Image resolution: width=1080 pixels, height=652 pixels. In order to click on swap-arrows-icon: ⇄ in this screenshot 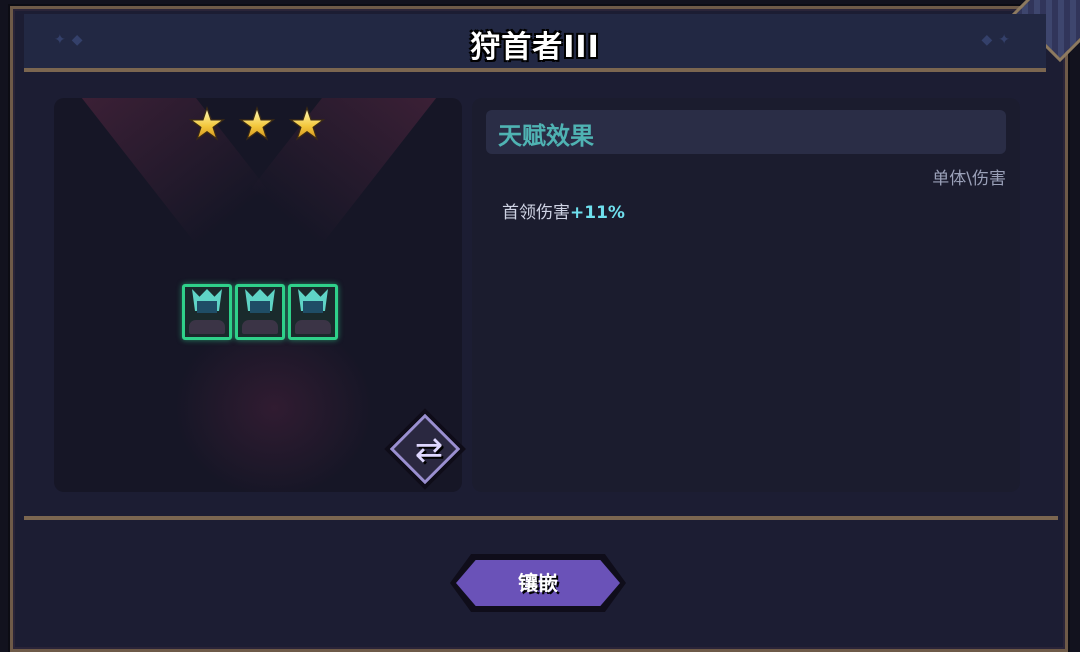, I will do `click(429, 450)`.